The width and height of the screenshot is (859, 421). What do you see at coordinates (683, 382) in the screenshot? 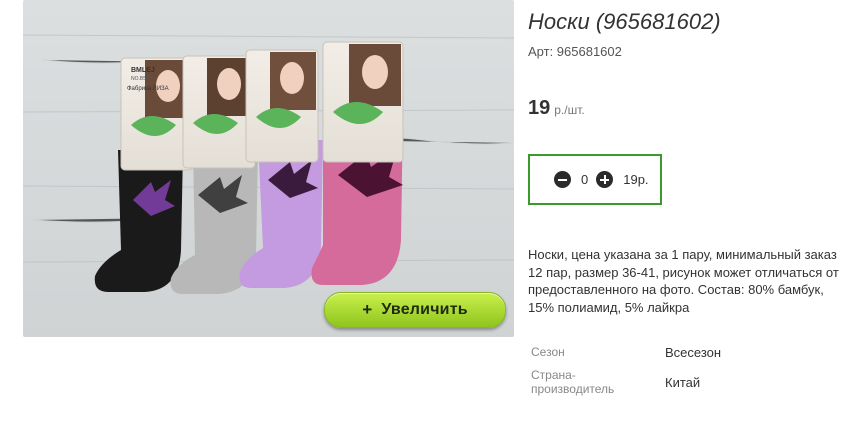
I see `property-value: Китай` at bounding box center [683, 382].